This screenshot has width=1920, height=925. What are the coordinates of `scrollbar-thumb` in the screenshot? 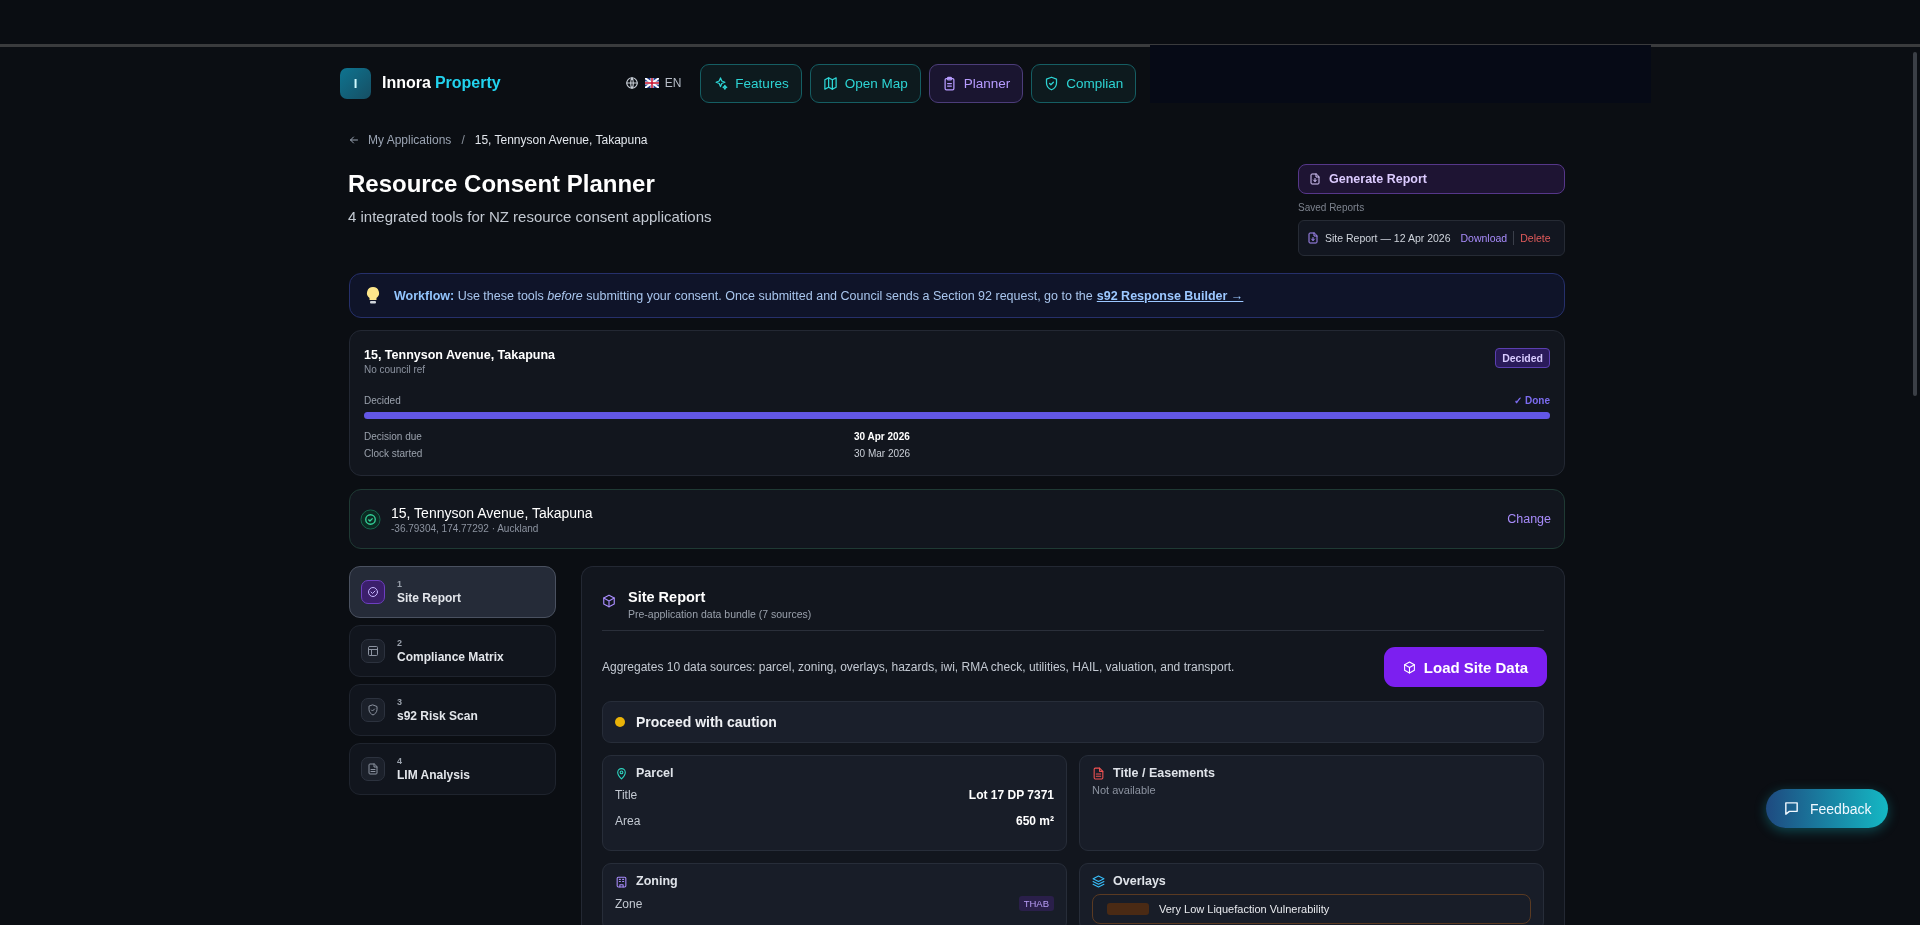 It's located at (1915, 224).